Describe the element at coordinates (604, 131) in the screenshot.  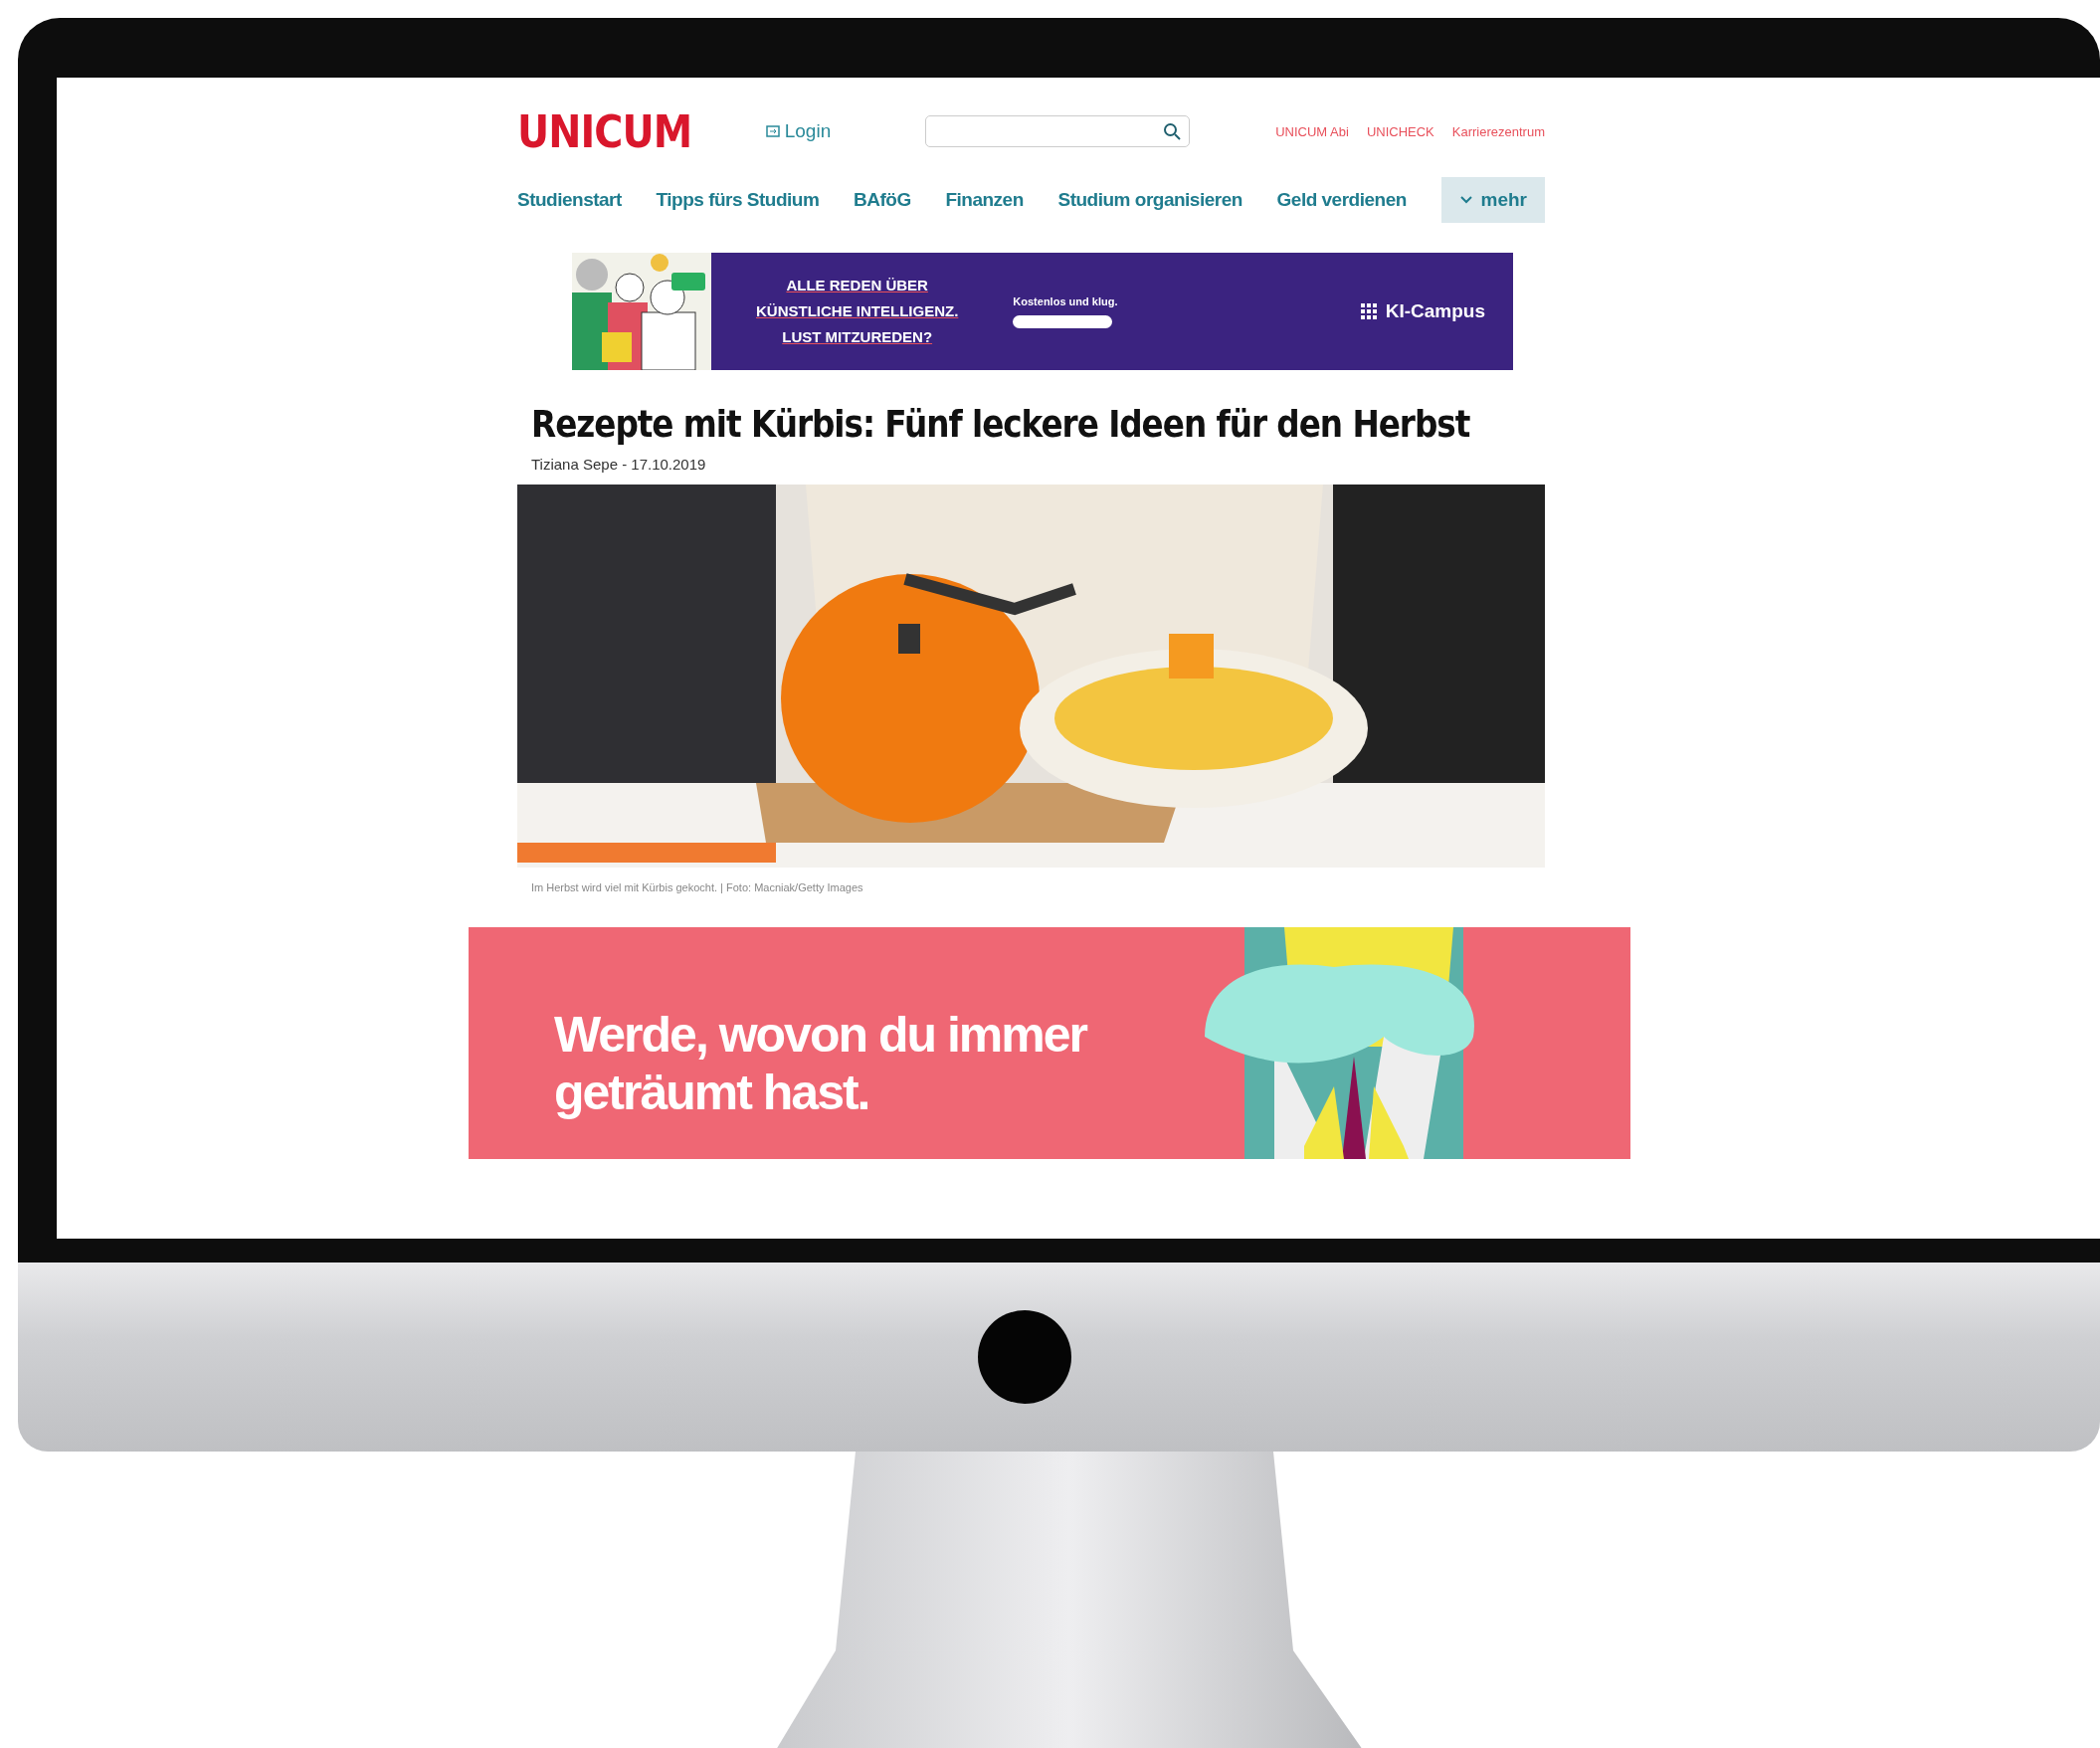
I see `logo: UNICUM` at that location.